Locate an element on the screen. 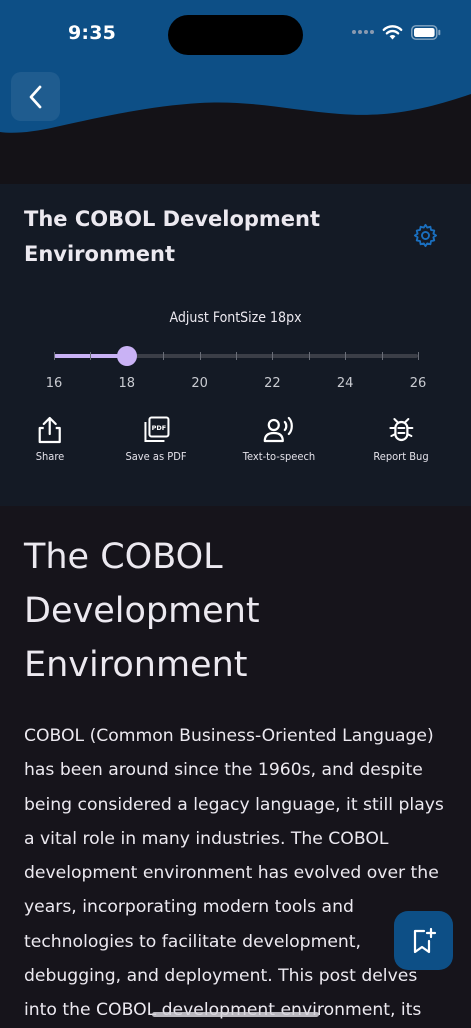 Image resolution: width=471 pixels, height=1028 pixels. bookmark-add-icon is located at coordinates (424, 940).